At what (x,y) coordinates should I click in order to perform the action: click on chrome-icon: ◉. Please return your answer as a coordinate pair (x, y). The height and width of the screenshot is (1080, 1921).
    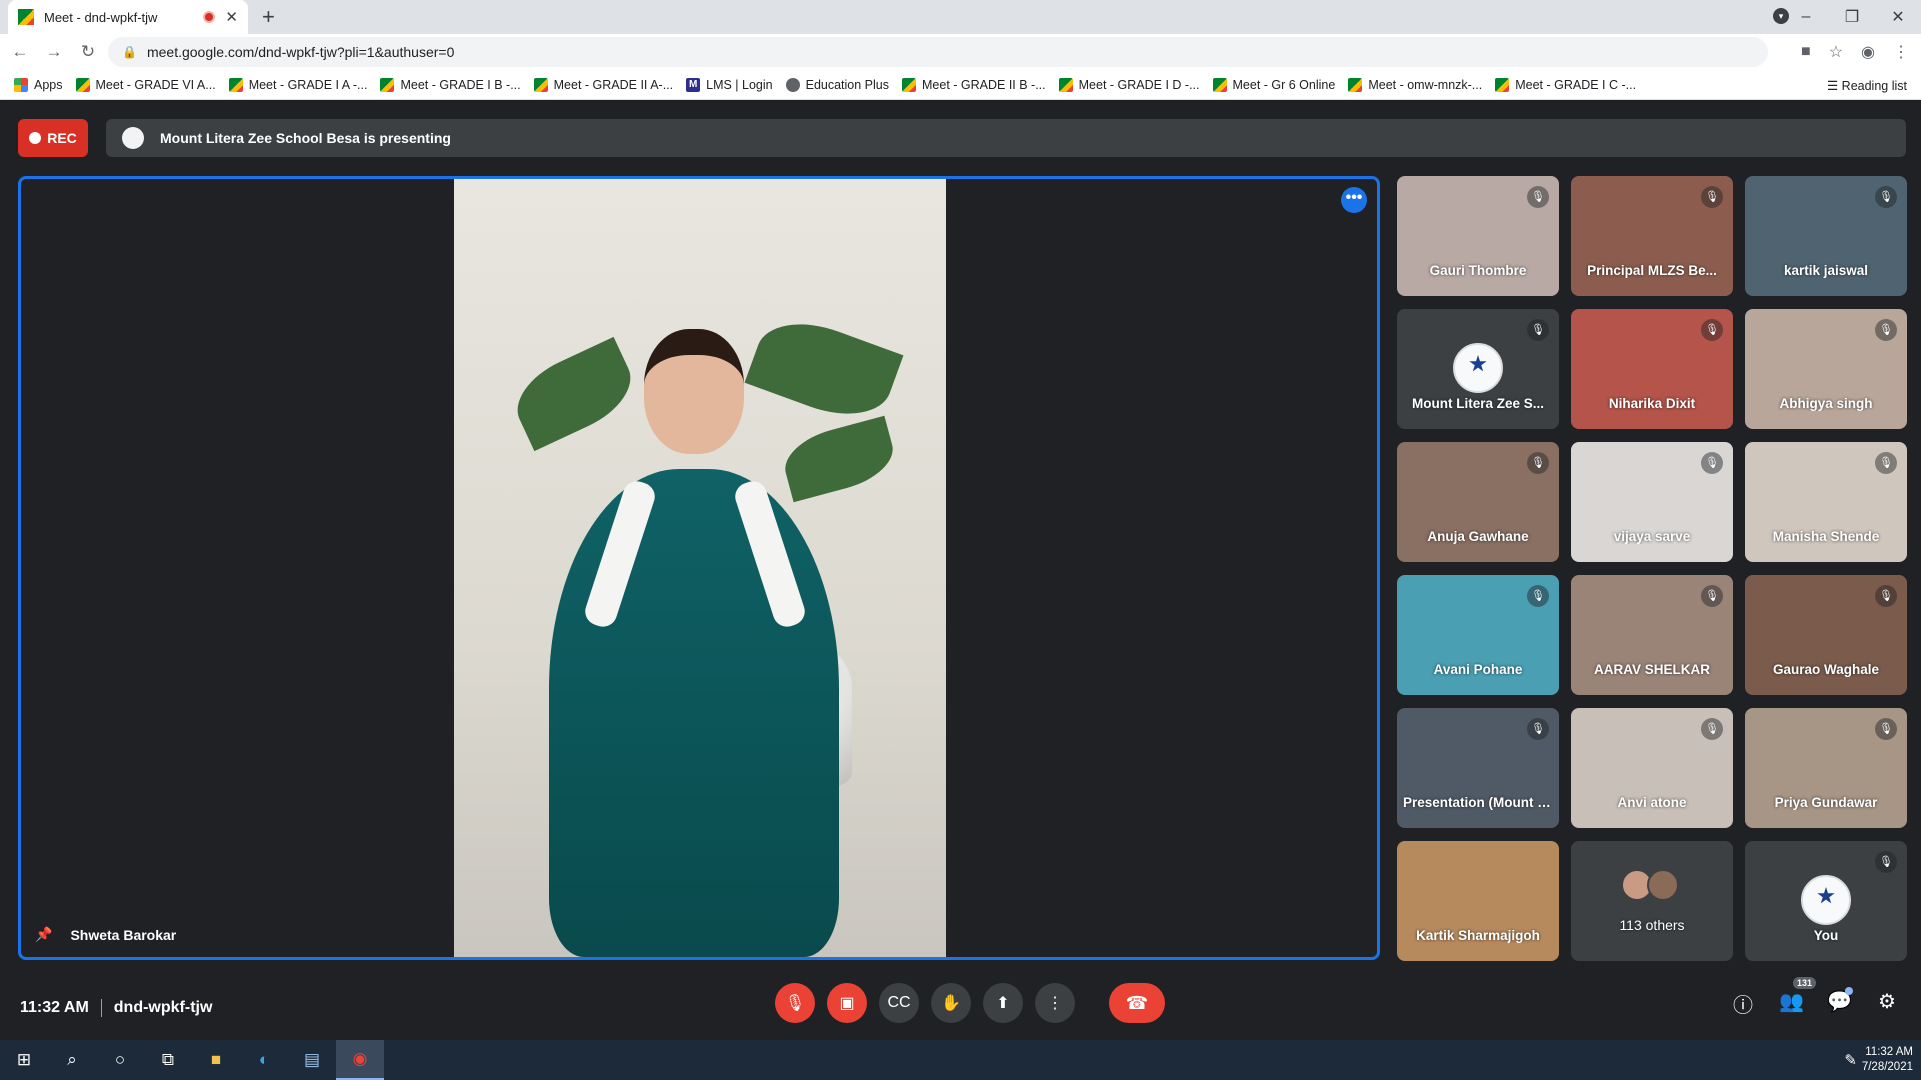
    Looking at the image, I should click on (360, 1060).